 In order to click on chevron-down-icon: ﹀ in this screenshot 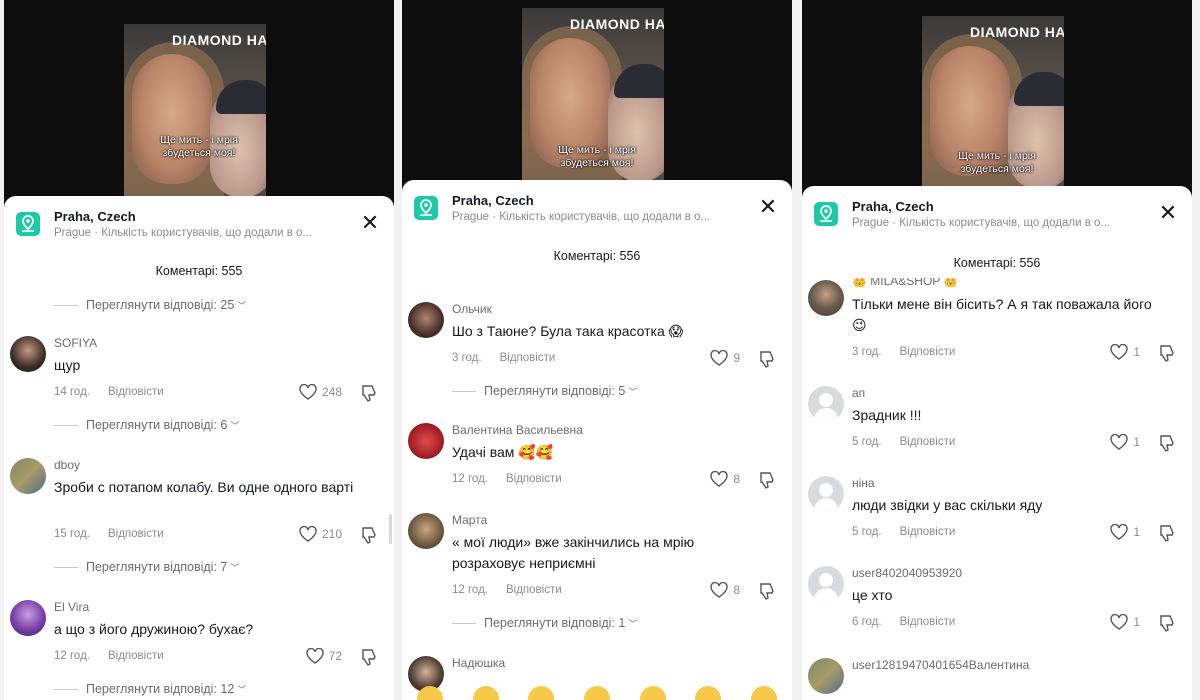, I will do `click(242, 306)`.